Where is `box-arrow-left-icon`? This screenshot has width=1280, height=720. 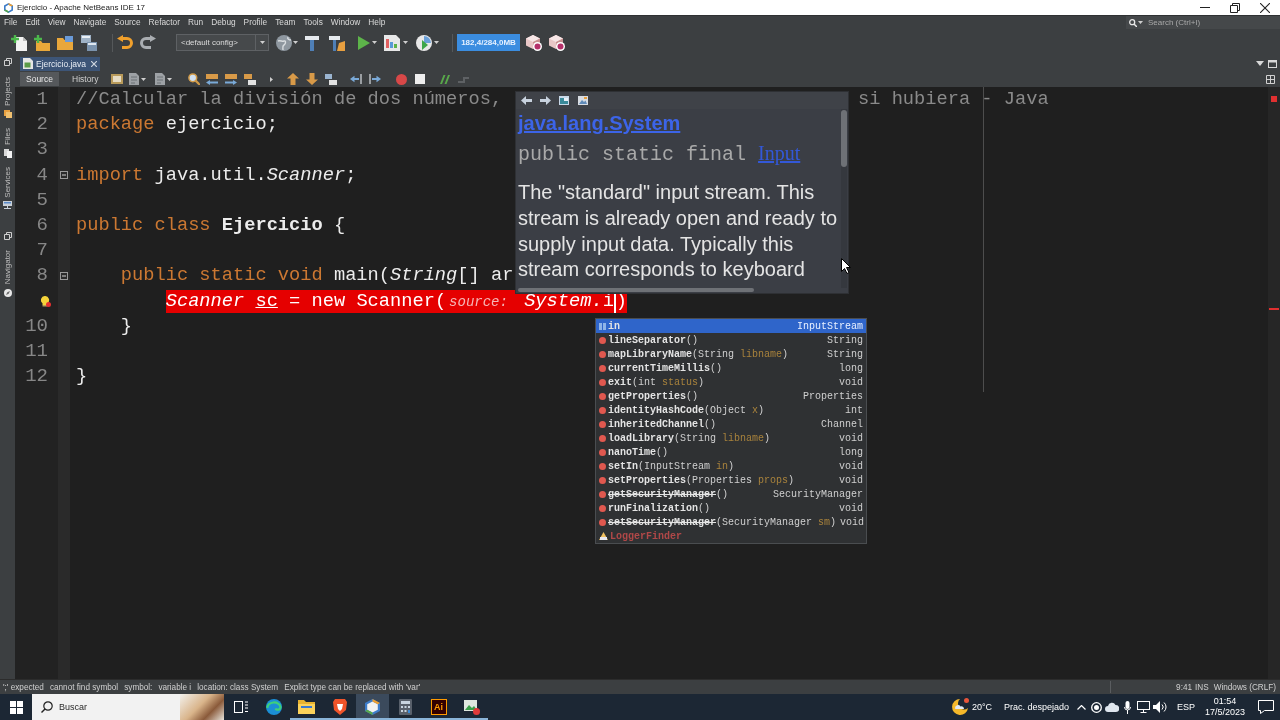
box-arrow-left-icon is located at coordinates (212, 79).